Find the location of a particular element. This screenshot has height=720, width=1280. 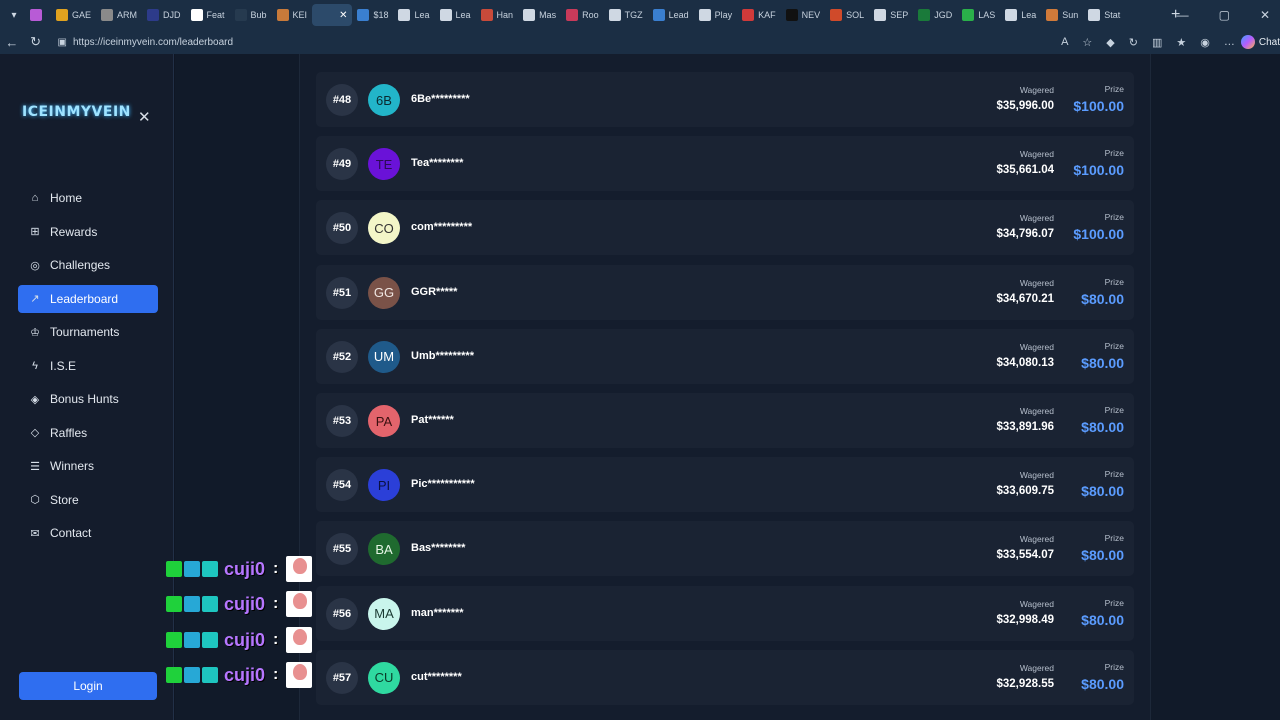

rank-badge: #57 is located at coordinates (342, 677).